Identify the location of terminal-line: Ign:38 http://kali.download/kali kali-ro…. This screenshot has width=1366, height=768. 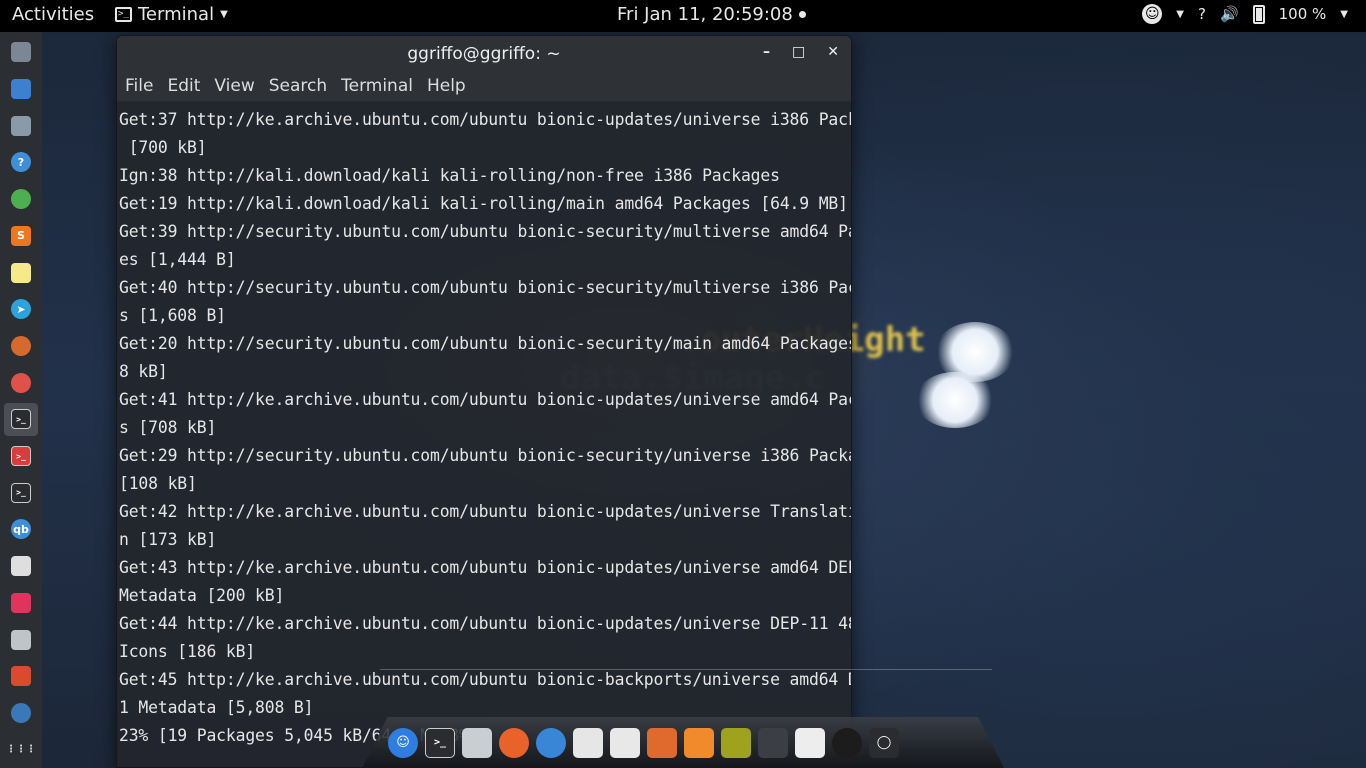
(449, 175).